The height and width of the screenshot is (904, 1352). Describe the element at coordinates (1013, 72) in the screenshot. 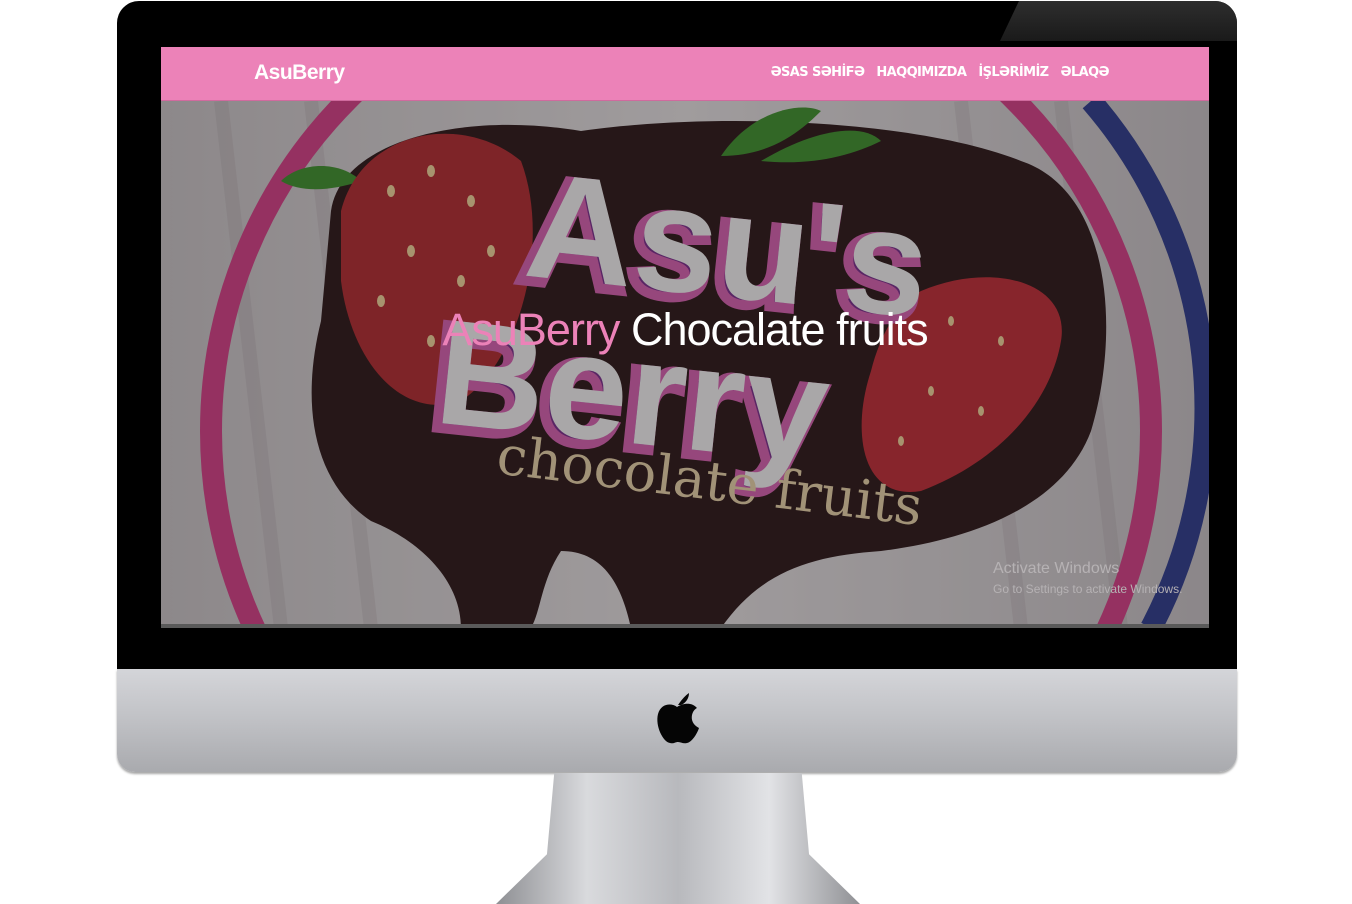

I see `nav-link-works: İŞLƏRİMİZ` at that location.